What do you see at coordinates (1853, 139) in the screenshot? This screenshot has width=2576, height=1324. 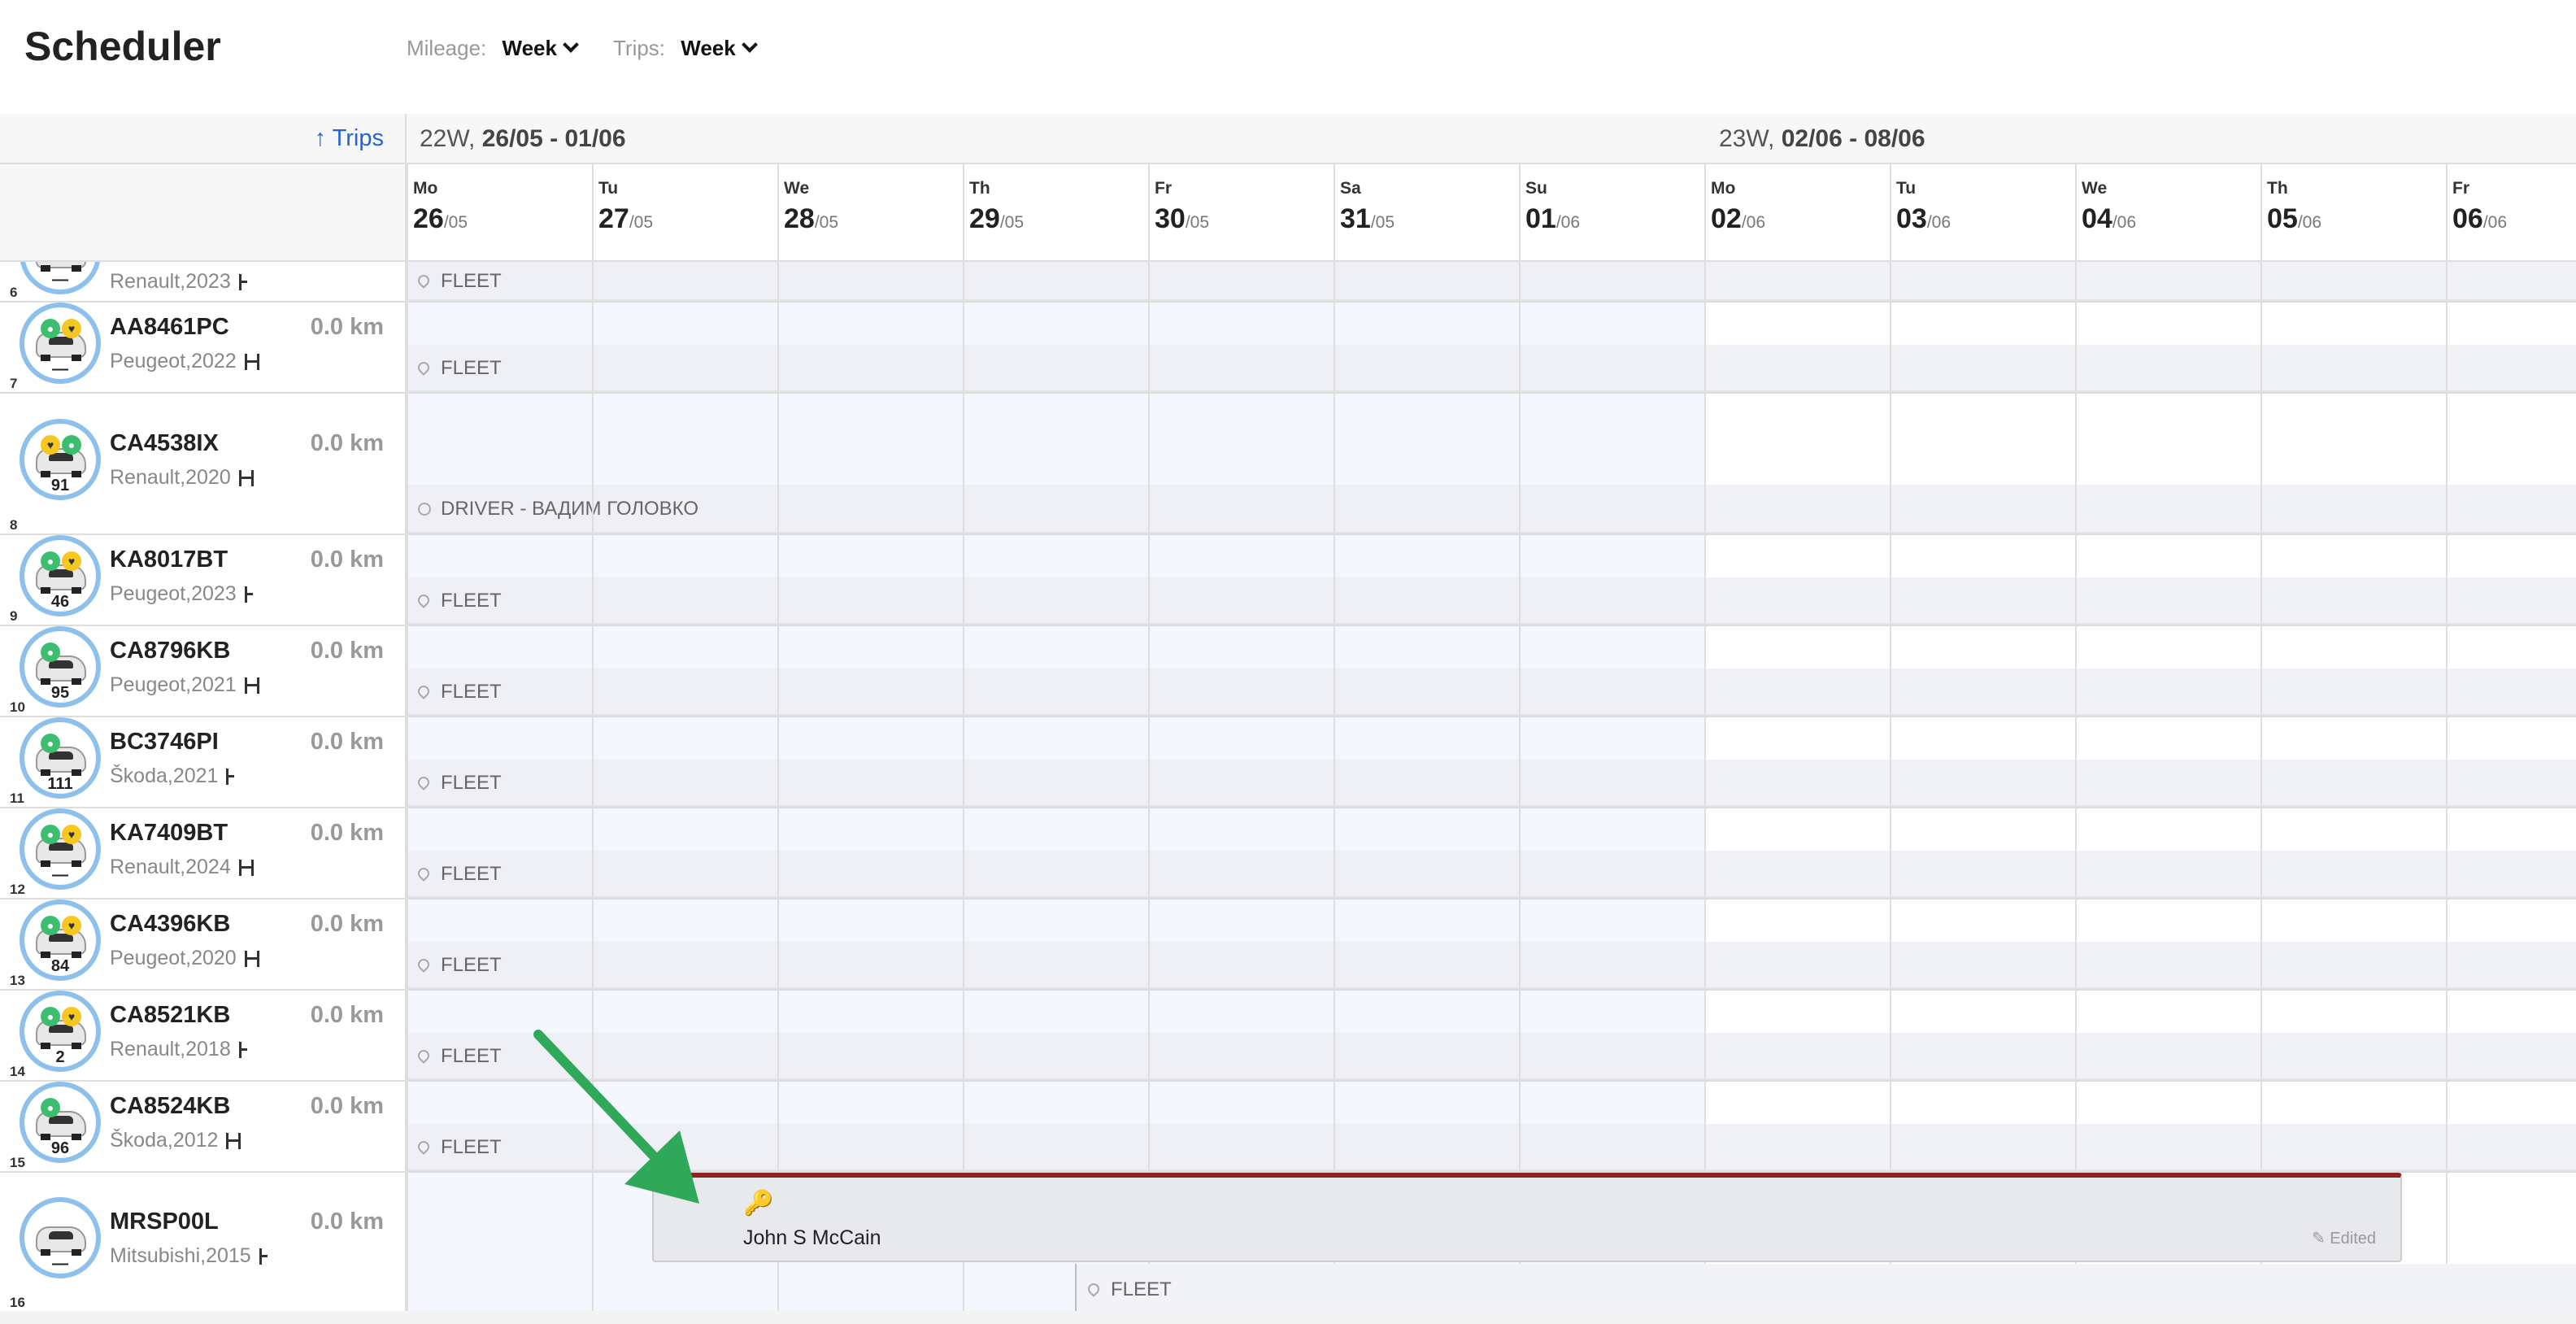 I see `week-range: 02/06 - 08/06` at bounding box center [1853, 139].